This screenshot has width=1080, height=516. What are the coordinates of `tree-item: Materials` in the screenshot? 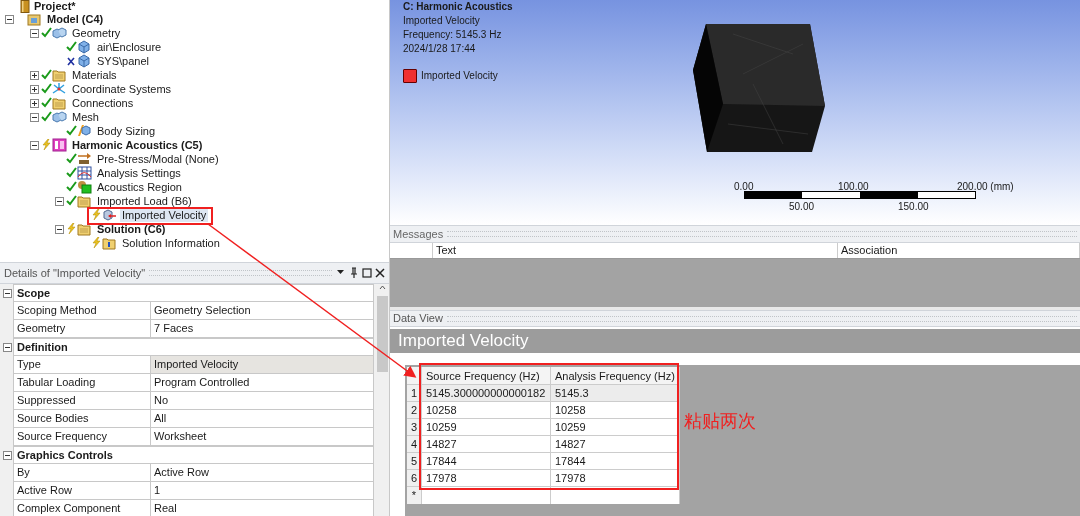 It's located at (94, 75).